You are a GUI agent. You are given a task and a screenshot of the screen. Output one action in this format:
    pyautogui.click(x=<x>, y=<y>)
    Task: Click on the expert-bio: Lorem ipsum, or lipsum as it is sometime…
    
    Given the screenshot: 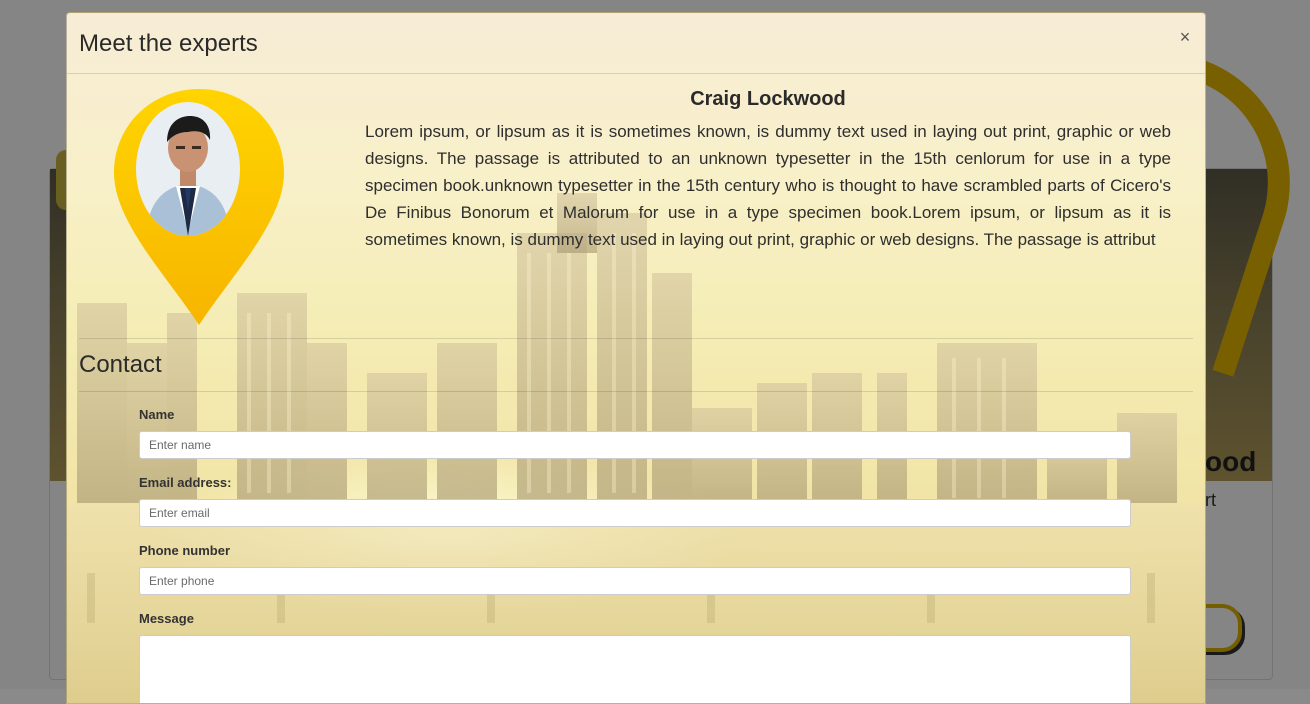 What is the action you would take?
    pyautogui.click(x=768, y=185)
    